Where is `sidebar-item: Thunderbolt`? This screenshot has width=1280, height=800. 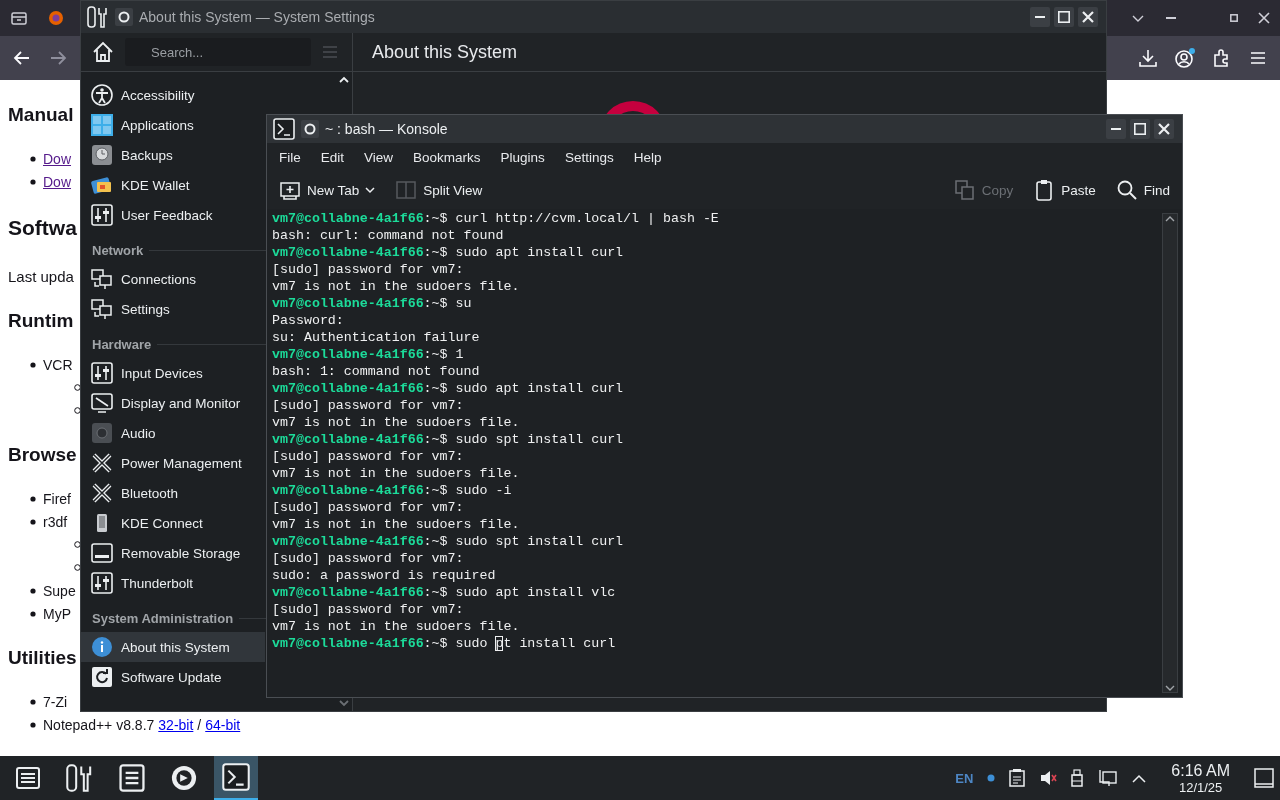 sidebar-item: Thunderbolt is located at coordinates (173, 583).